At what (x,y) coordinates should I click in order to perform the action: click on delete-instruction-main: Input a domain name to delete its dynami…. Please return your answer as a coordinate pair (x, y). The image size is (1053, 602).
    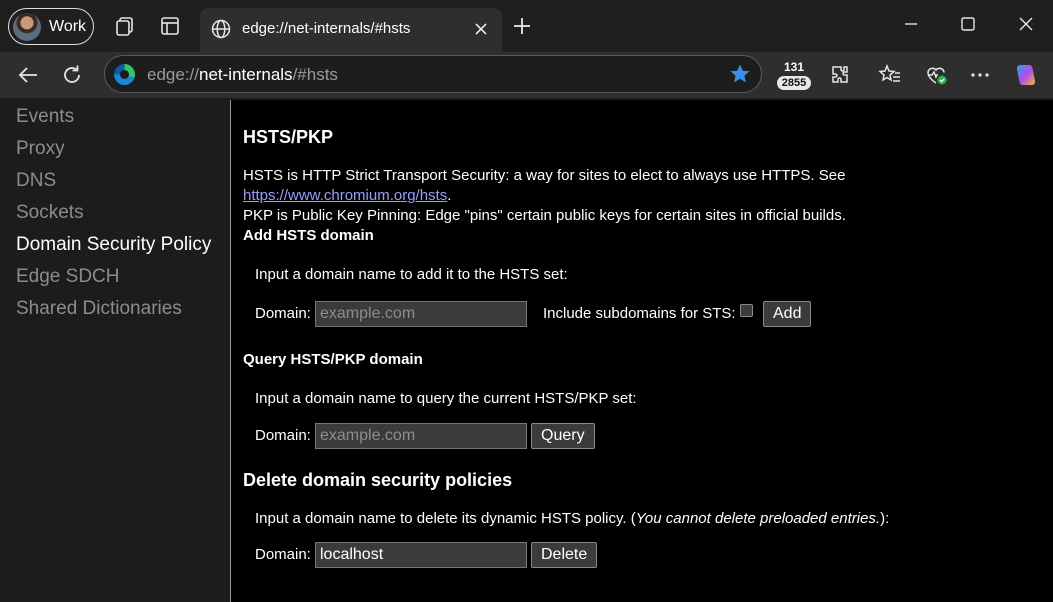
    Looking at the image, I should click on (445, 518).